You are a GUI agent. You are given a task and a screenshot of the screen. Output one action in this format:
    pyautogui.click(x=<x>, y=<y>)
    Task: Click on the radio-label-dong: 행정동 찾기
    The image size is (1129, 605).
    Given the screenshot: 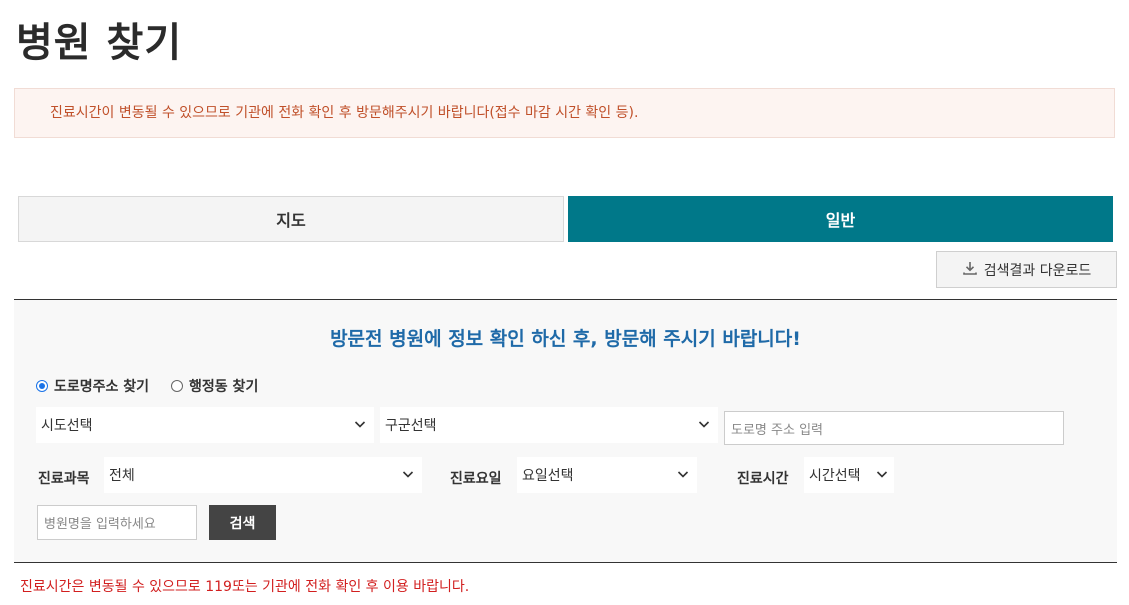 What is the action you would take?
    pyautogui.click(x=224, y=387)
    